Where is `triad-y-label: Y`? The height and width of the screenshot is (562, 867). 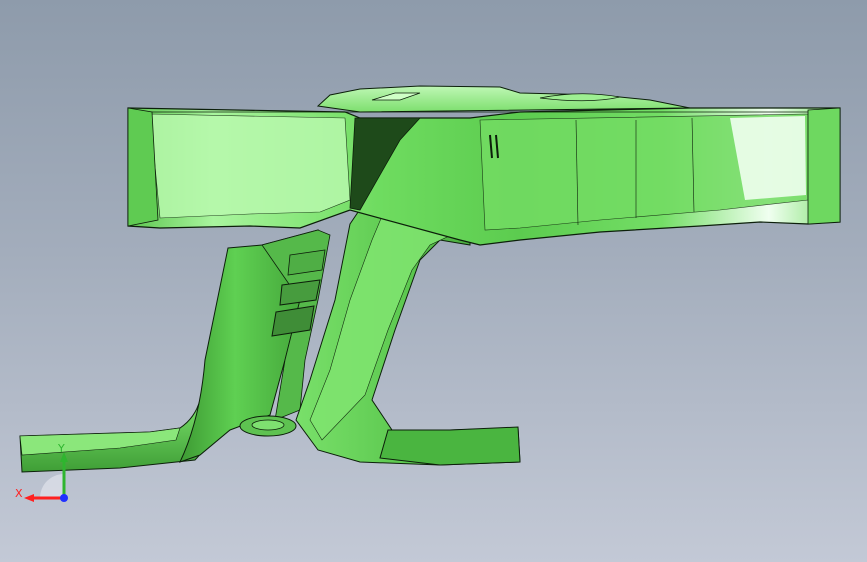 triad-y-label: Y is located at coordinates (61, 448).